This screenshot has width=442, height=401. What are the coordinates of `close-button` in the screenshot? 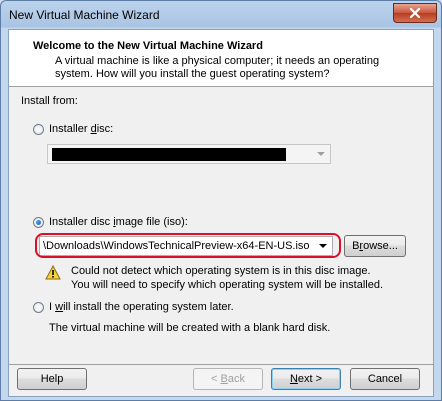 It's located at (415, 13).